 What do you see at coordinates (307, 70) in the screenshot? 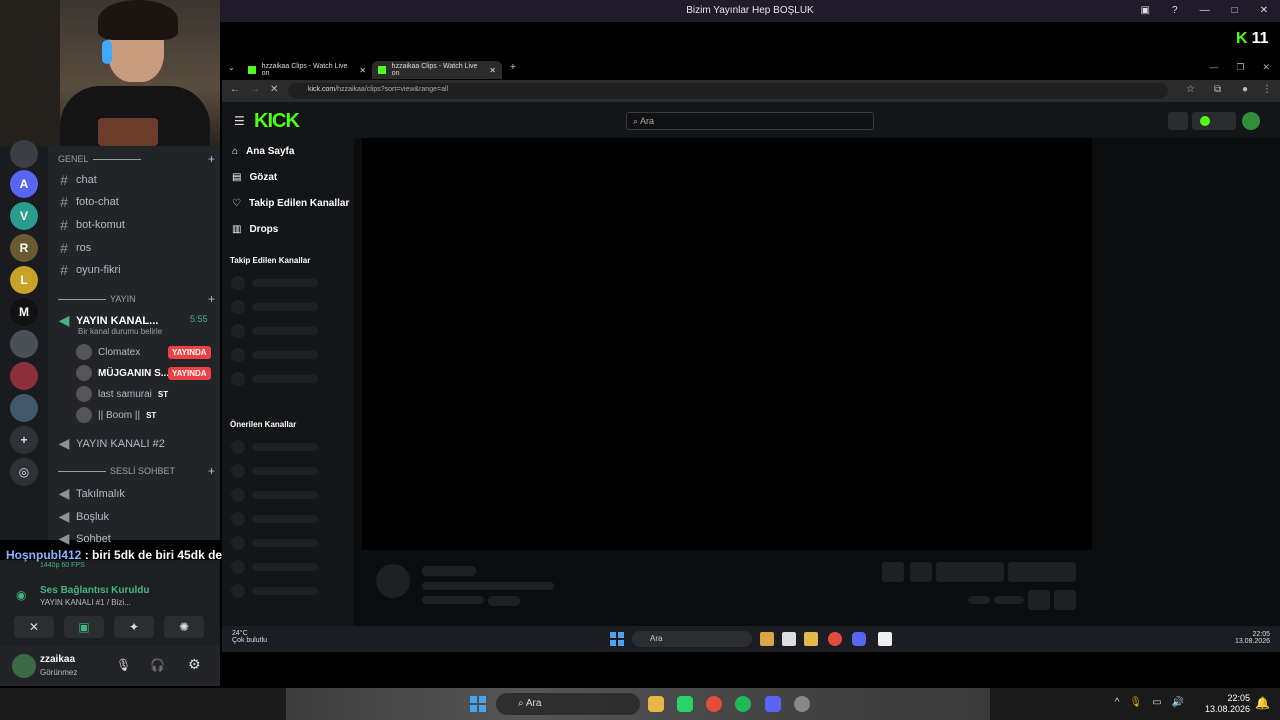
I see `browser-tab: hzzaikaa Clips - Watch Live on ✕` at bounding box center [307, 70].